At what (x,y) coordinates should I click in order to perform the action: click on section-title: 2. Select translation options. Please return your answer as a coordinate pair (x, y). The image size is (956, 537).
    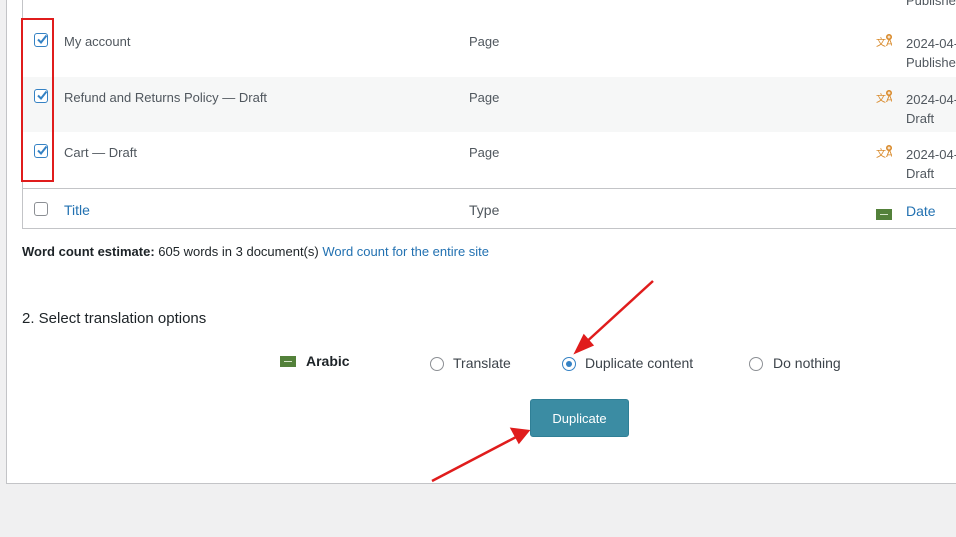
    Looking at the image, I should click on (114, 318).